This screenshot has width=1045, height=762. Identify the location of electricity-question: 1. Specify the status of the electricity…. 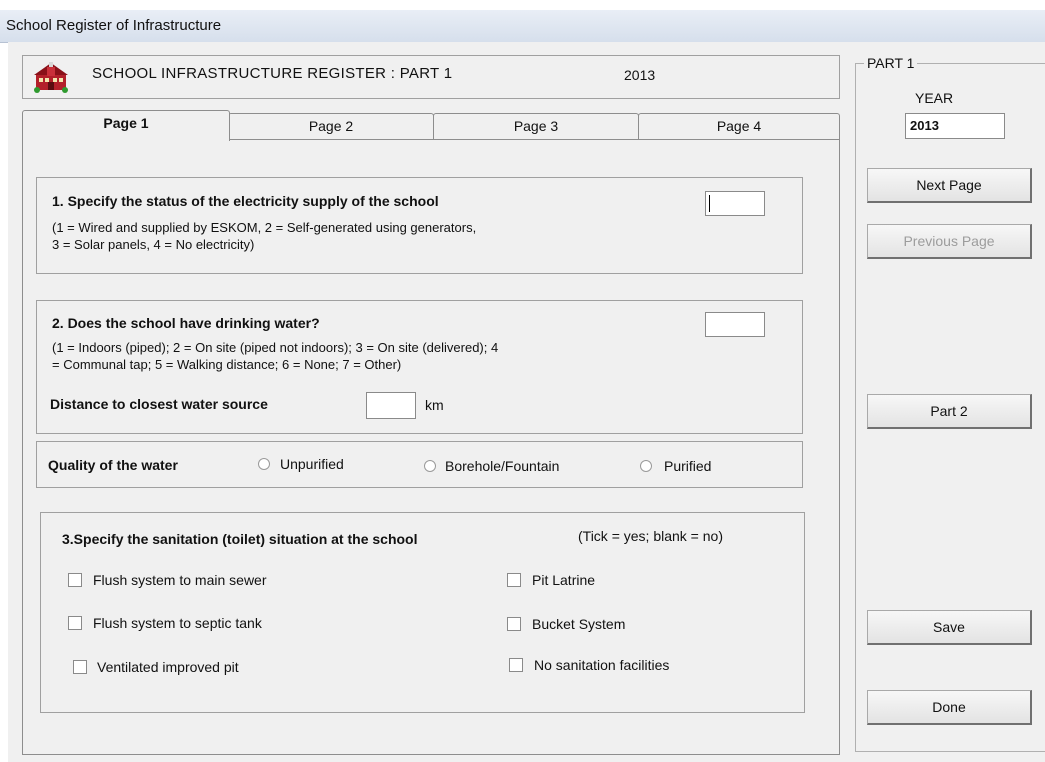
(245, 201).